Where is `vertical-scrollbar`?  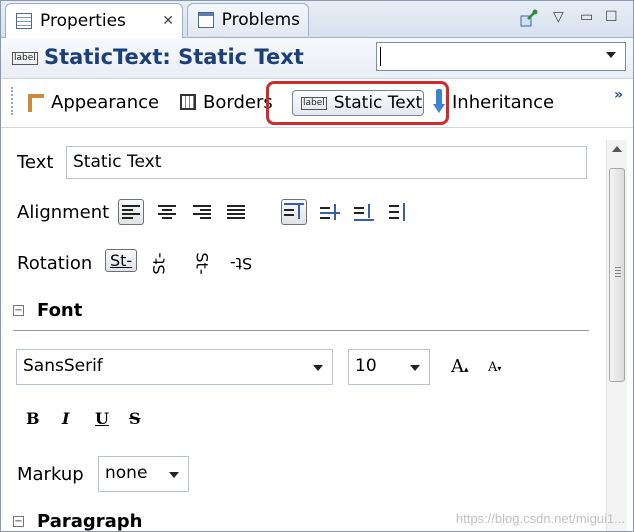 vertical-scrollbar is located at coordinates (616, 335).